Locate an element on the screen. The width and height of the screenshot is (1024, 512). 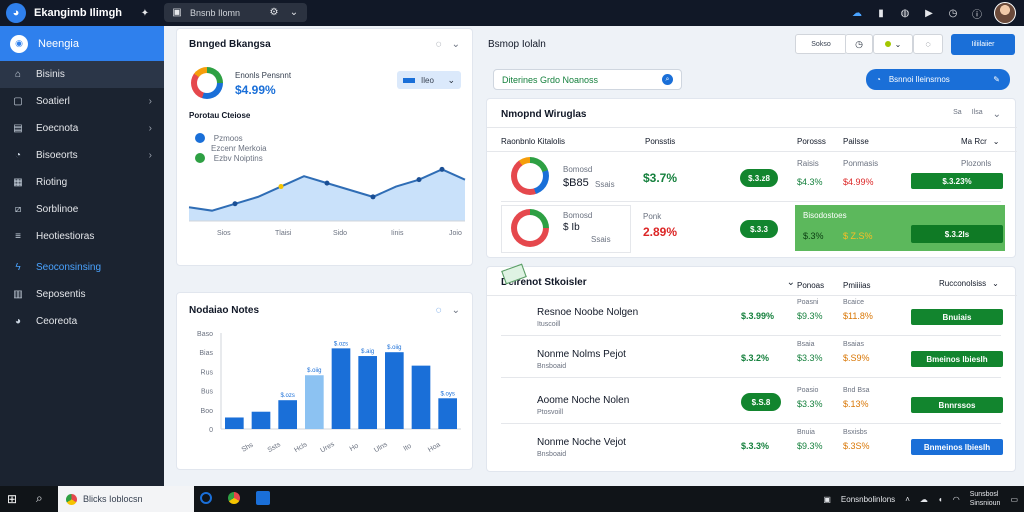
app-logo-icon: ◕ is located at coordinates (16, 13).